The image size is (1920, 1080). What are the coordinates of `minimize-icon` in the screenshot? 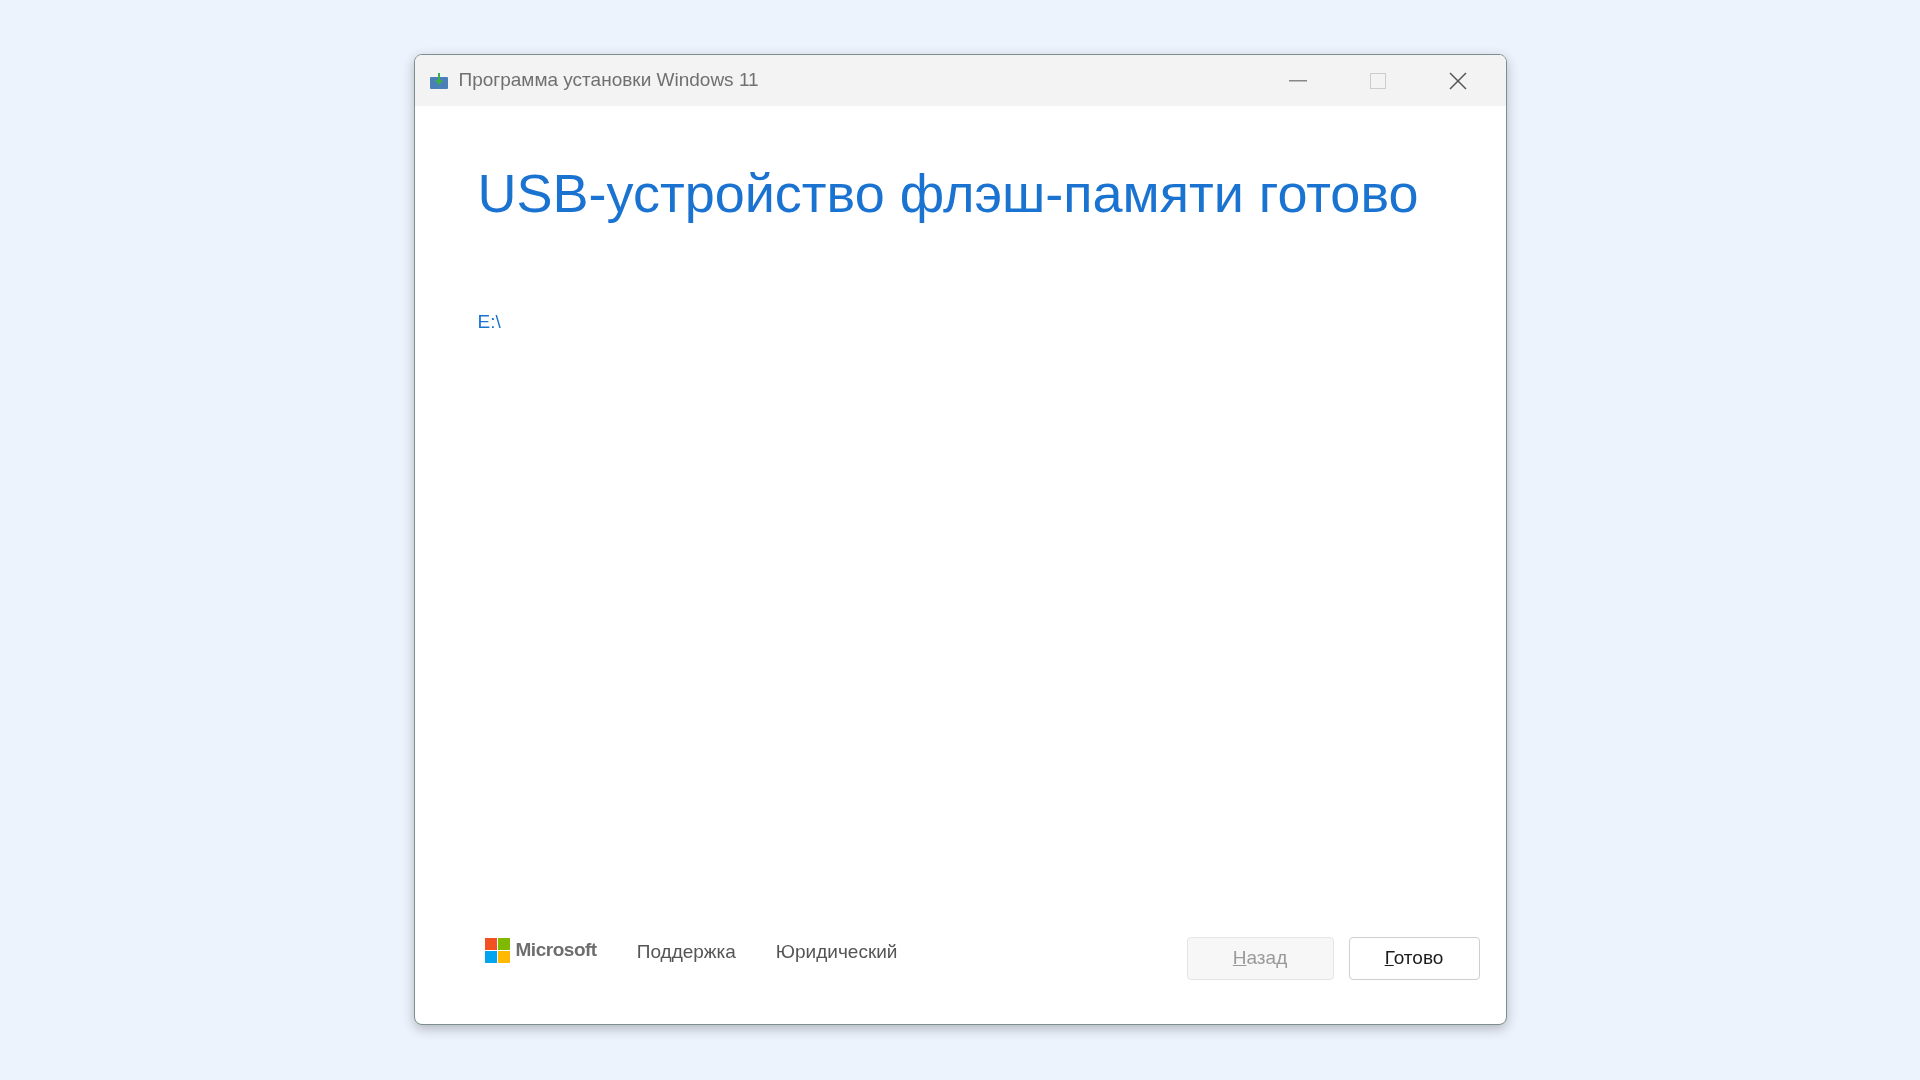 It's located at (1297, 80).